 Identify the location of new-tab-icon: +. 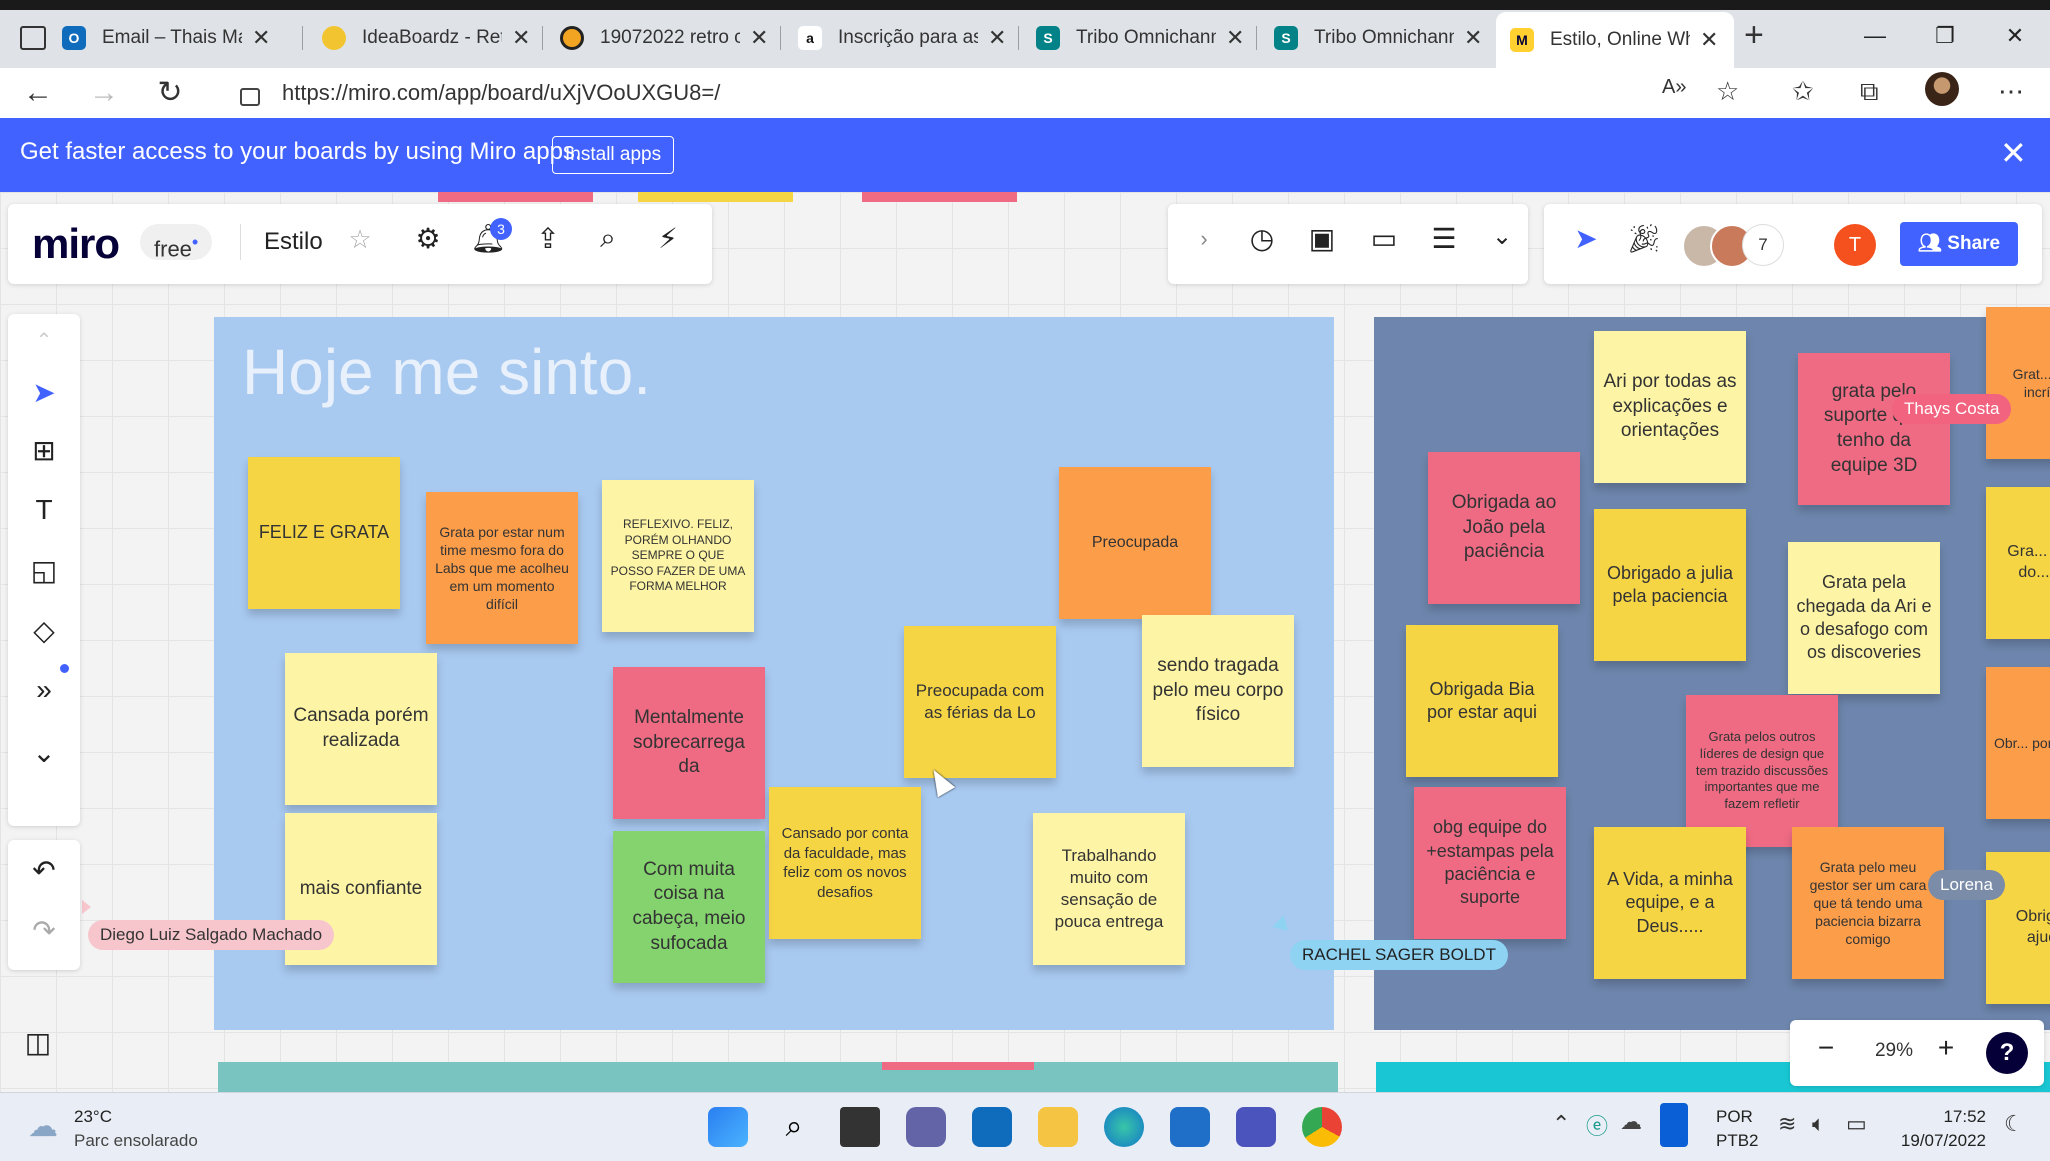
(1754, 35).